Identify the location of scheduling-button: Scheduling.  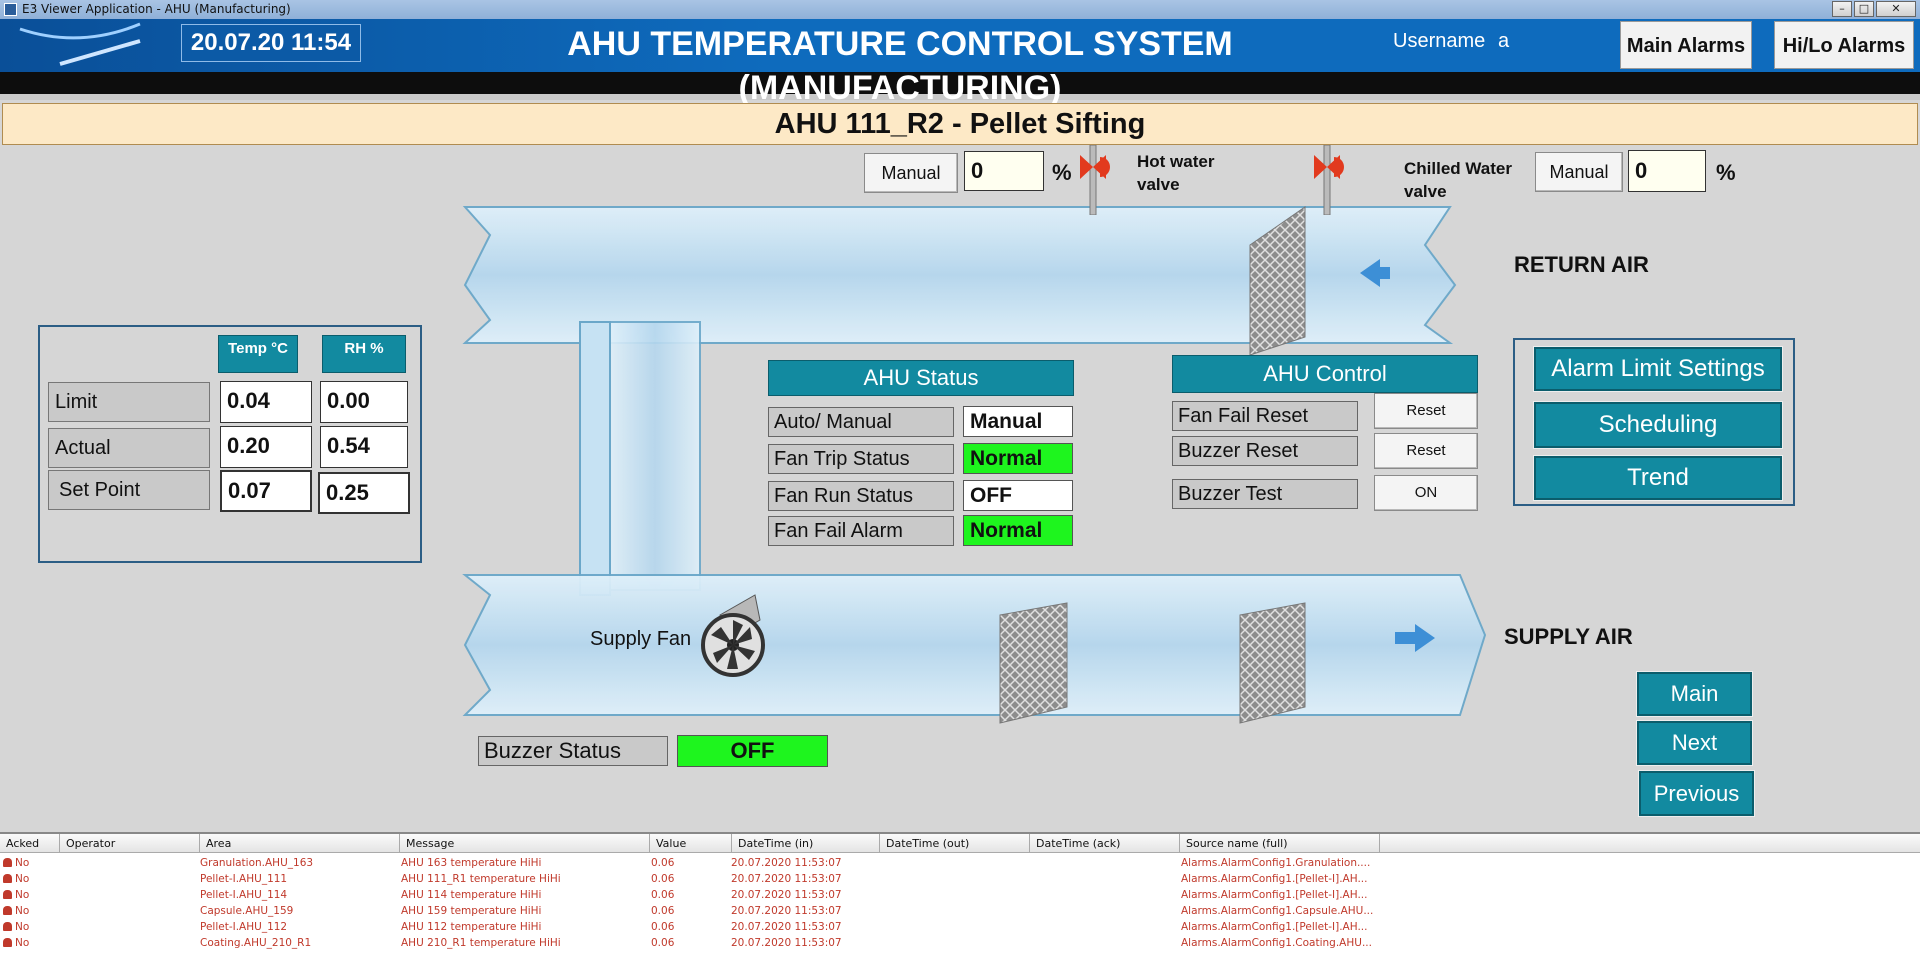
(1658, 425).